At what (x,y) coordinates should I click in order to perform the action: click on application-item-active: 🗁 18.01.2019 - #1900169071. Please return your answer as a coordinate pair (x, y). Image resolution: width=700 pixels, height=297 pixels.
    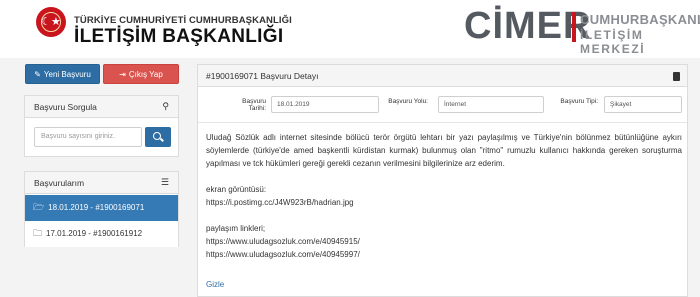
    Looking at the image, I should click on (101, 208).